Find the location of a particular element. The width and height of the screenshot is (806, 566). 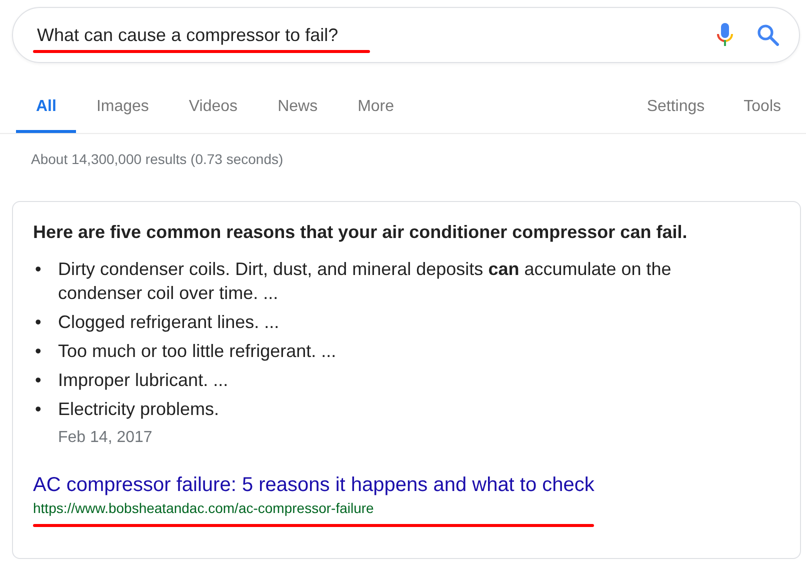

tab: News is located at coordinates (298, 108).